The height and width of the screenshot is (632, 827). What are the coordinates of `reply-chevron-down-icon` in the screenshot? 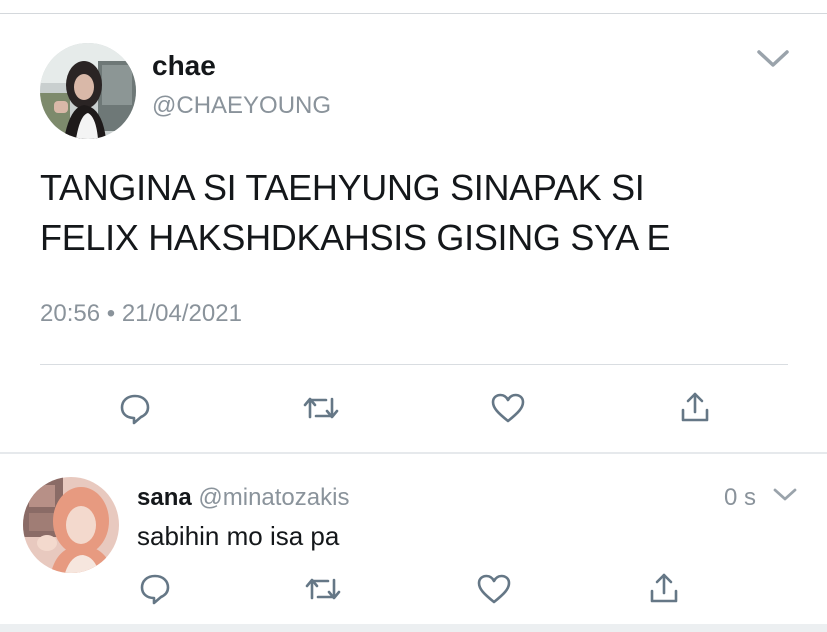 It's located at (785, 495).